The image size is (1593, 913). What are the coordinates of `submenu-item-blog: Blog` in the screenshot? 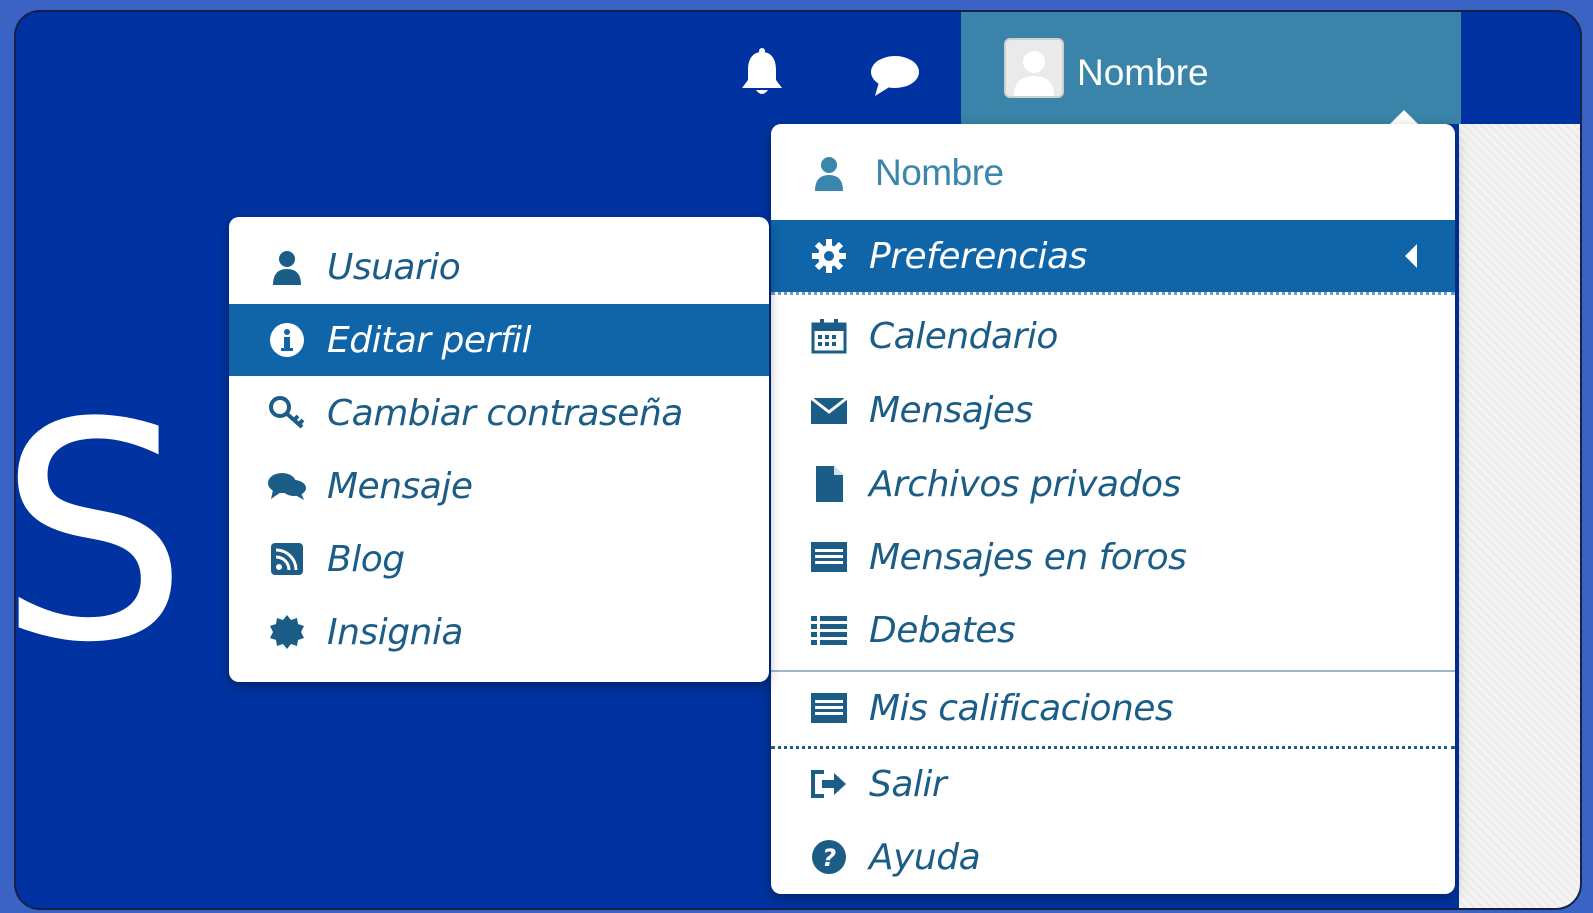 It's located at (499, 559).